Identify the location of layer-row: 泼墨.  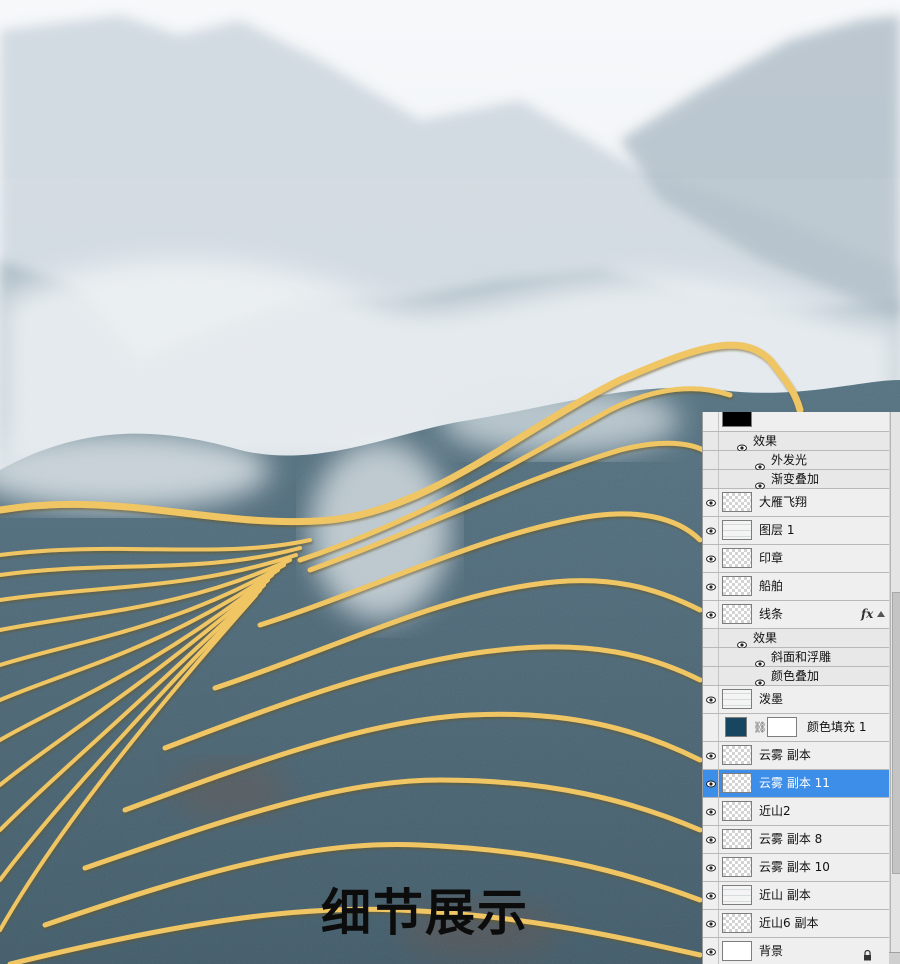
(796, 700).